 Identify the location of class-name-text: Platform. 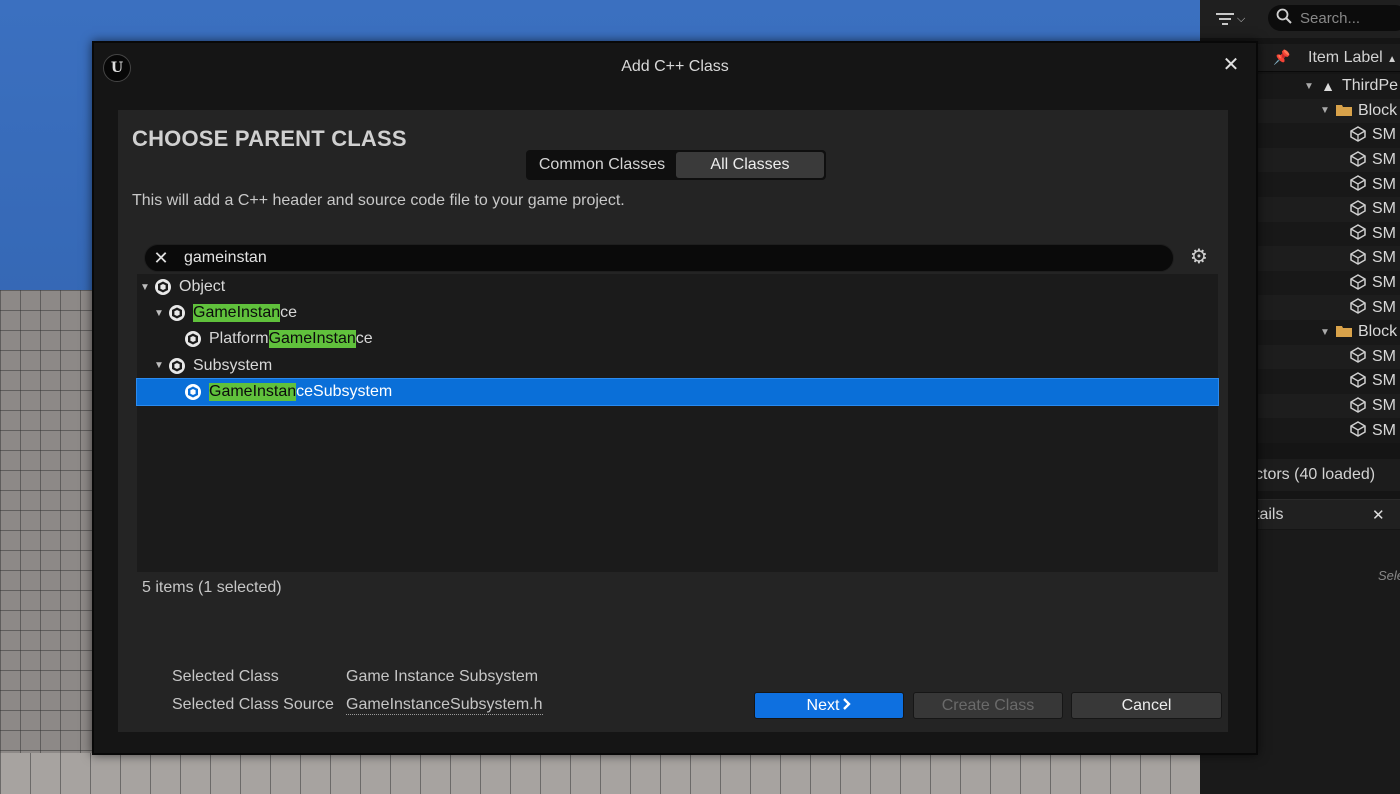
(239, 339).